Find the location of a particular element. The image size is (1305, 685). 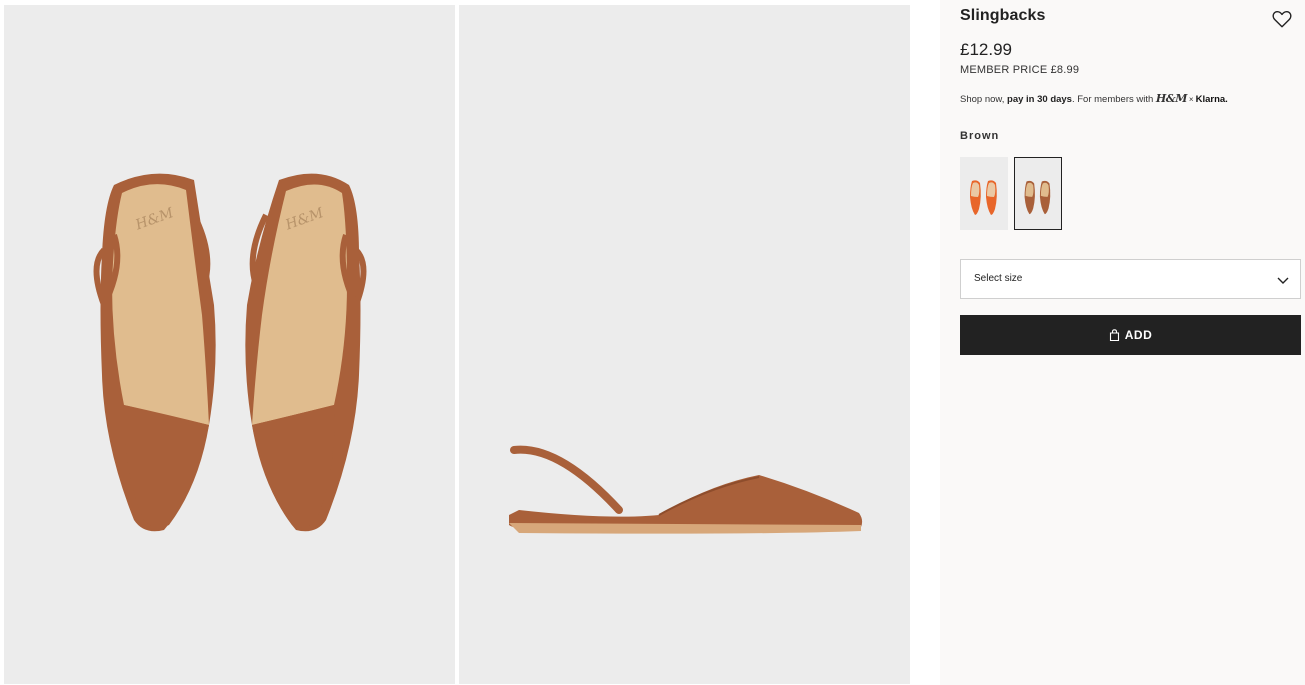

chevron-down-icon is located at coordinates (1283, 280).